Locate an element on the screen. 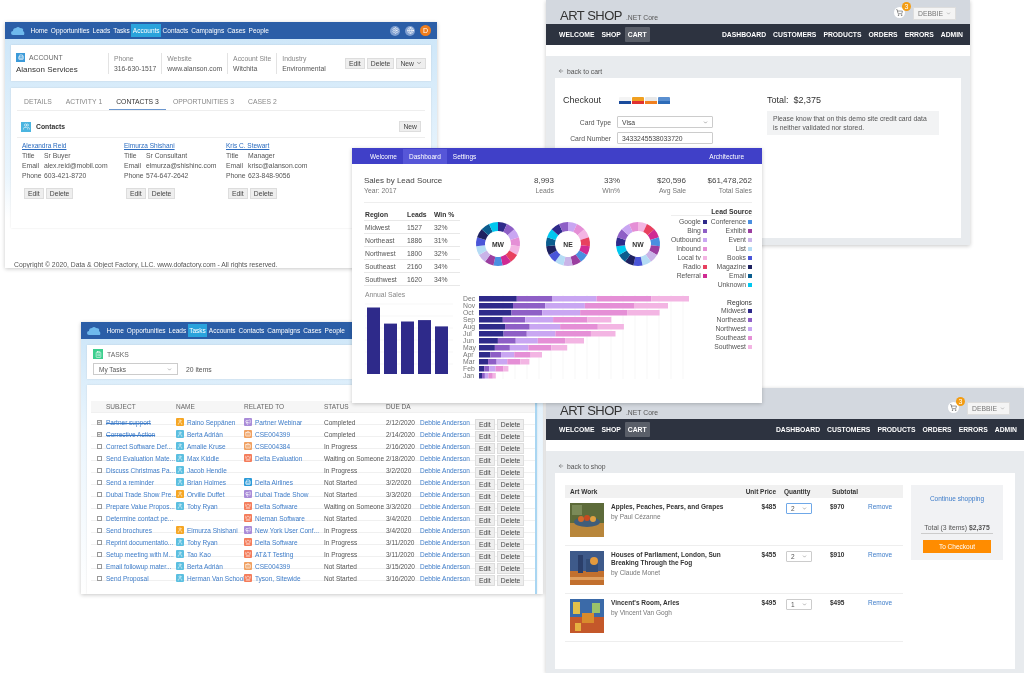  account-name: Alanson Services is located at coordinates (47, 69).